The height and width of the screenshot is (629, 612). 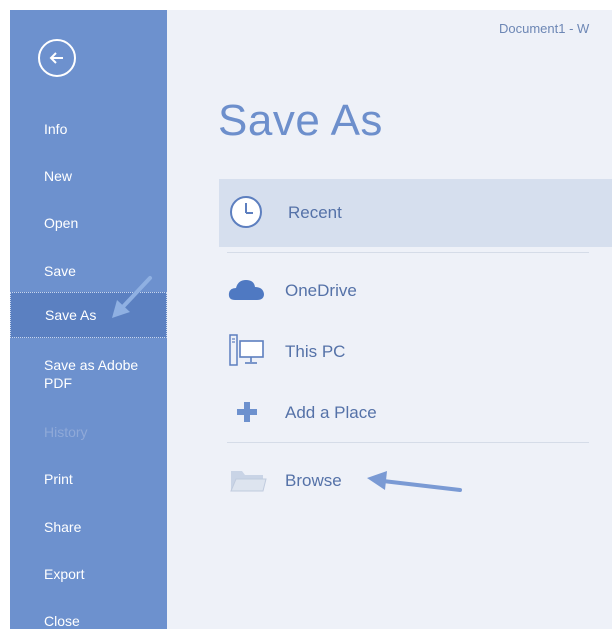 What do you see at coordinates (88, 574) in the screenshot?
I see `nav-item-export: Export` at bounding box center [88, 574].